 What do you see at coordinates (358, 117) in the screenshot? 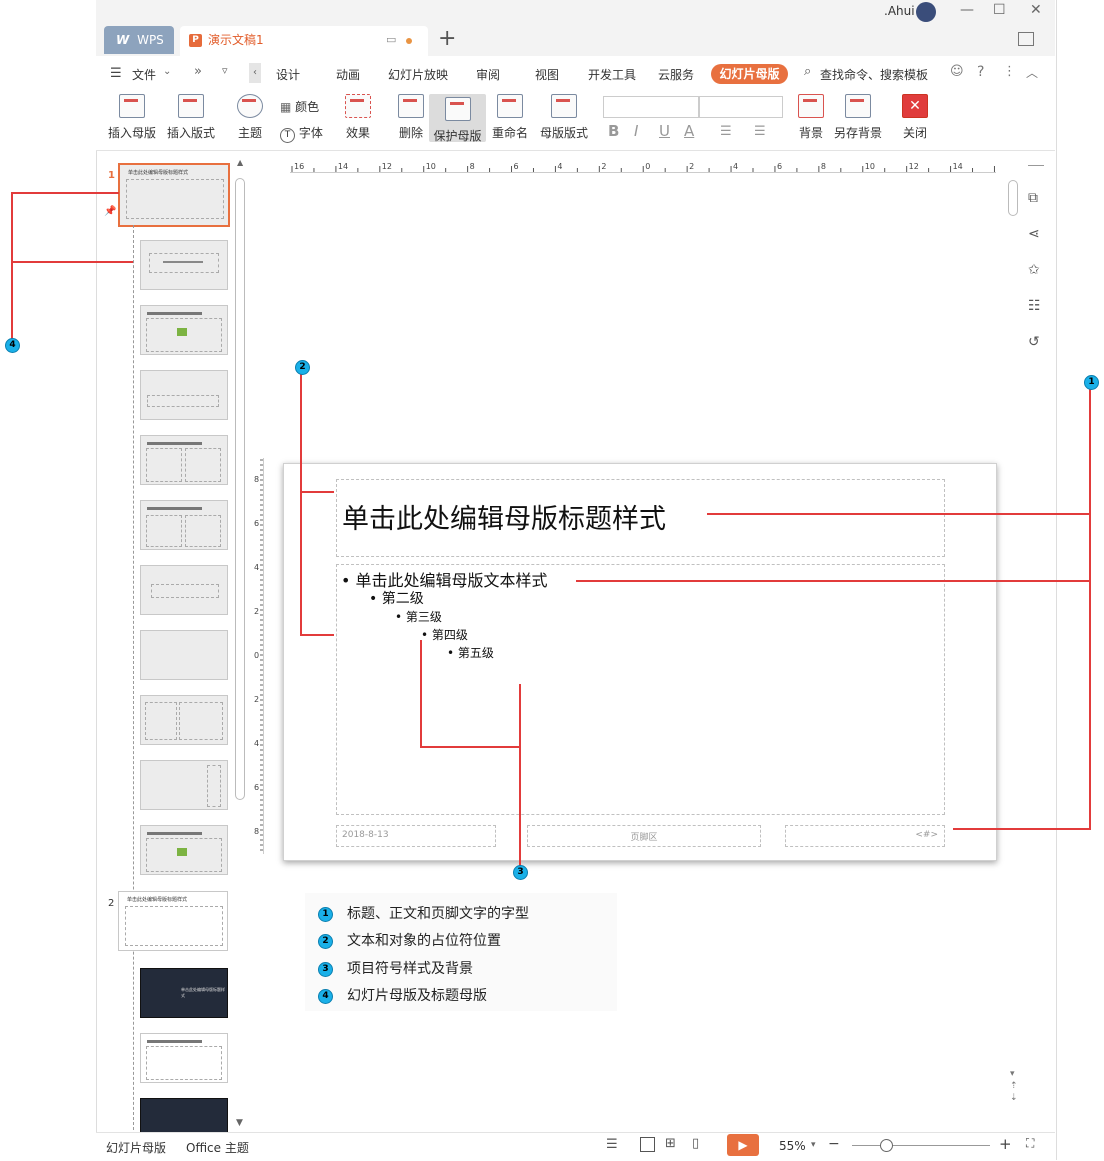
I see `effects-button: 效果` at bounding box center [358, 117].